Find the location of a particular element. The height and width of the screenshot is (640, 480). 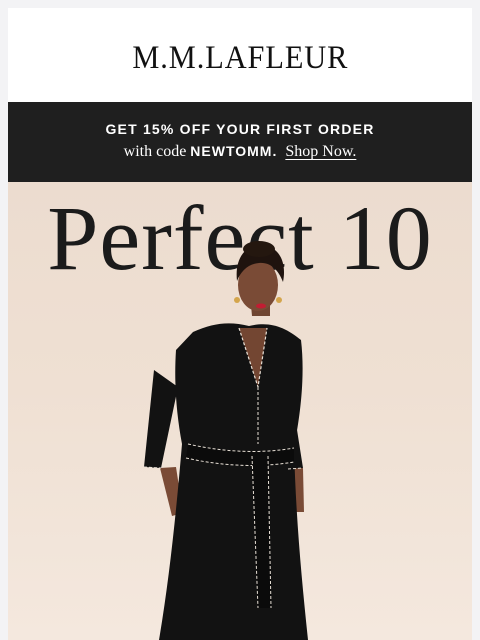

promo-headline: GET 15% OFF YOUR FIRST ORDER is located at coordinates (240, 129).